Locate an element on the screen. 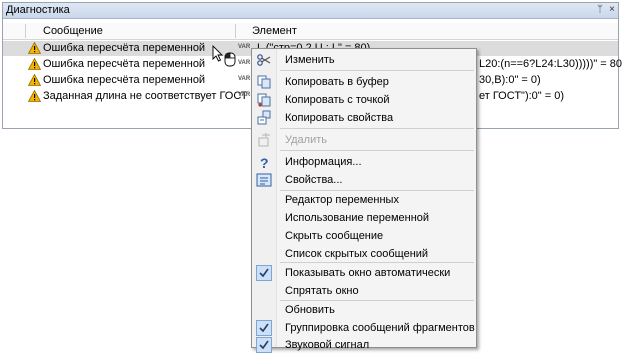 This screenshot has width=622, height=355. menu-item-label: Скрыть сообщение is located at coordinates (334, 236).